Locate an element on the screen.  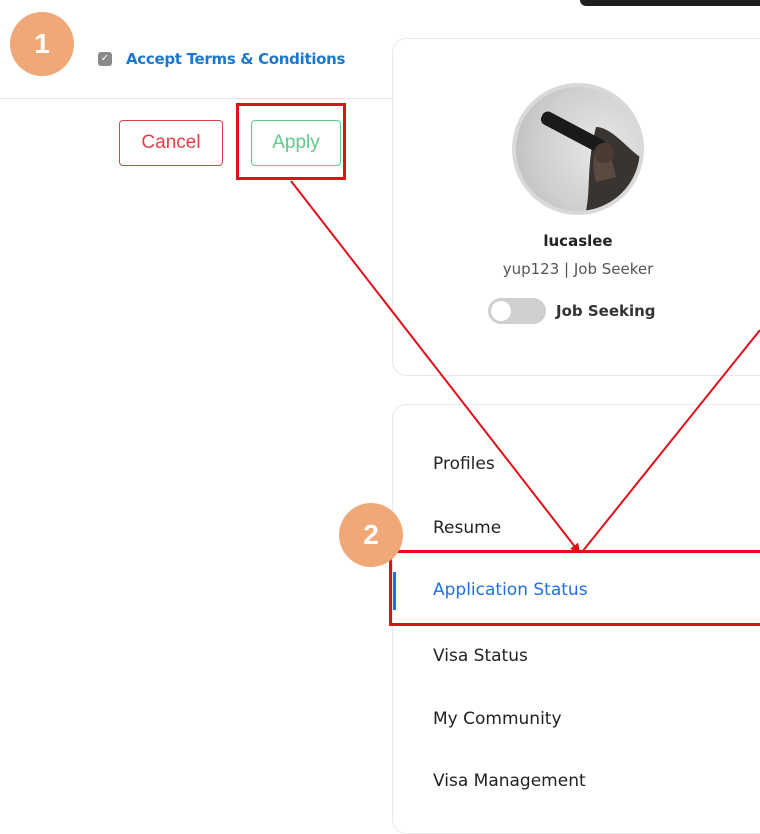
divider is located at coordinates (196, 98).